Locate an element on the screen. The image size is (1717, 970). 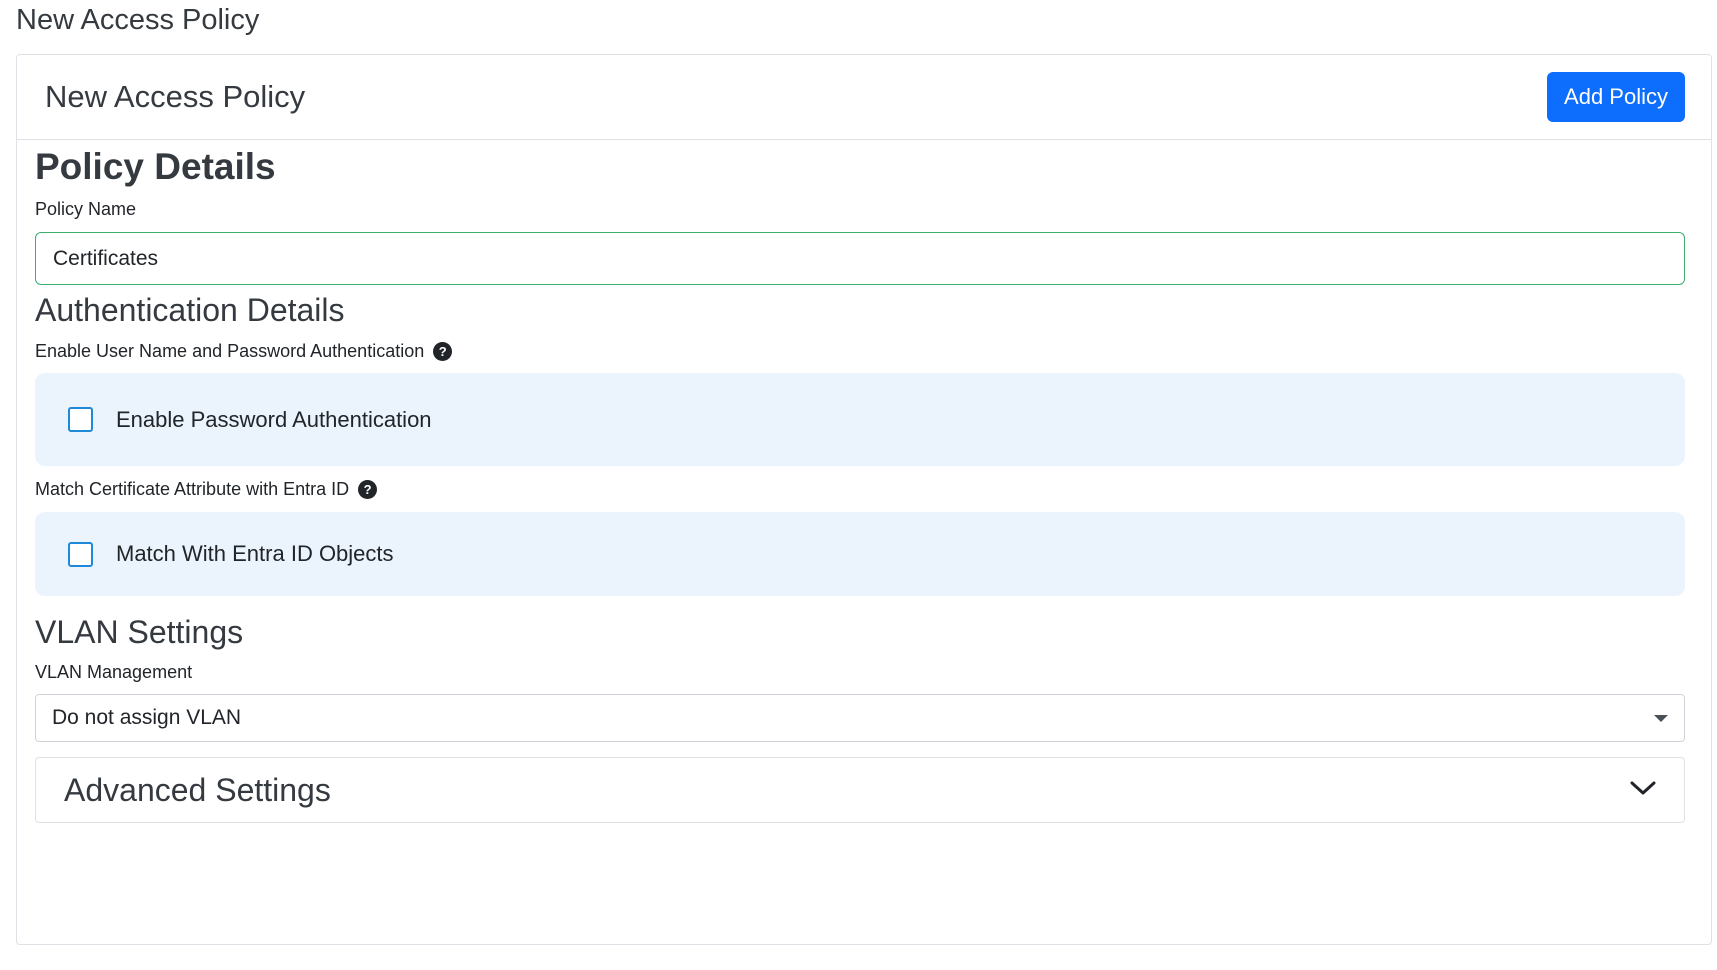
card-header: New Access Policy Add Policy is located at coordinates (864, 97).